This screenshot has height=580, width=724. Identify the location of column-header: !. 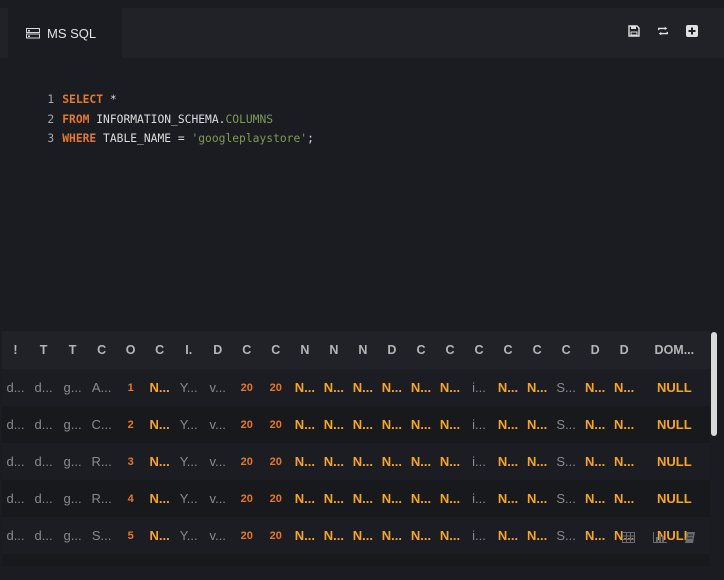
(16, 350).